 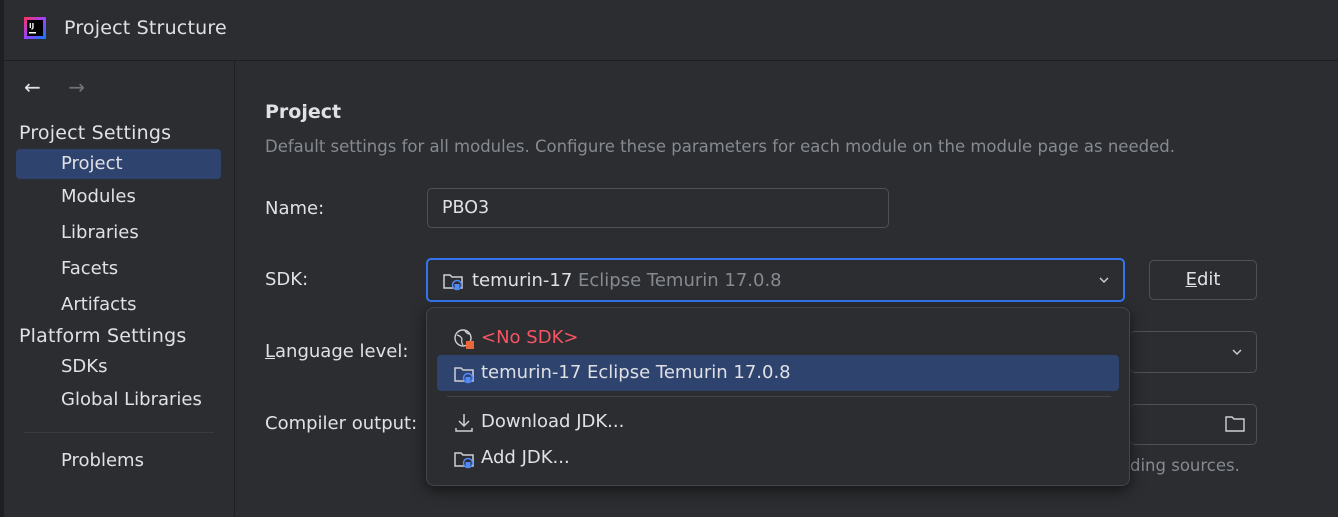 What do you see at coordinates (35, 87) in the screenshot?
I see `back-arrow-icon: ←` at bounding box center [35, 87].